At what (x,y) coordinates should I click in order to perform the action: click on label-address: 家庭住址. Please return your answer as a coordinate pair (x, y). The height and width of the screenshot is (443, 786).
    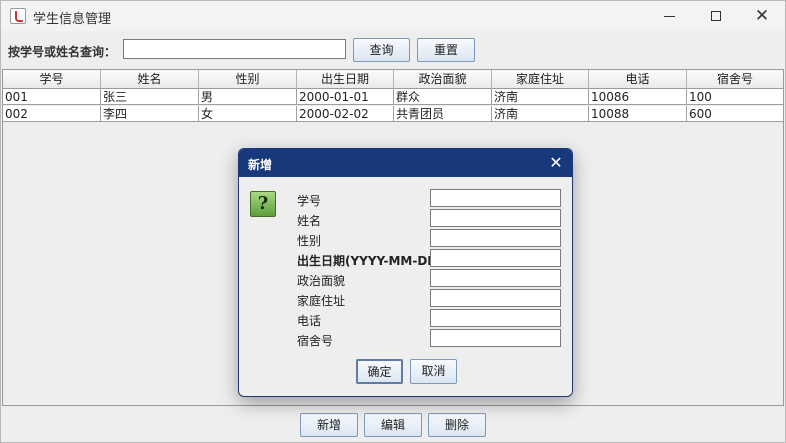
    Looking at the image, I should click on (321, 301).